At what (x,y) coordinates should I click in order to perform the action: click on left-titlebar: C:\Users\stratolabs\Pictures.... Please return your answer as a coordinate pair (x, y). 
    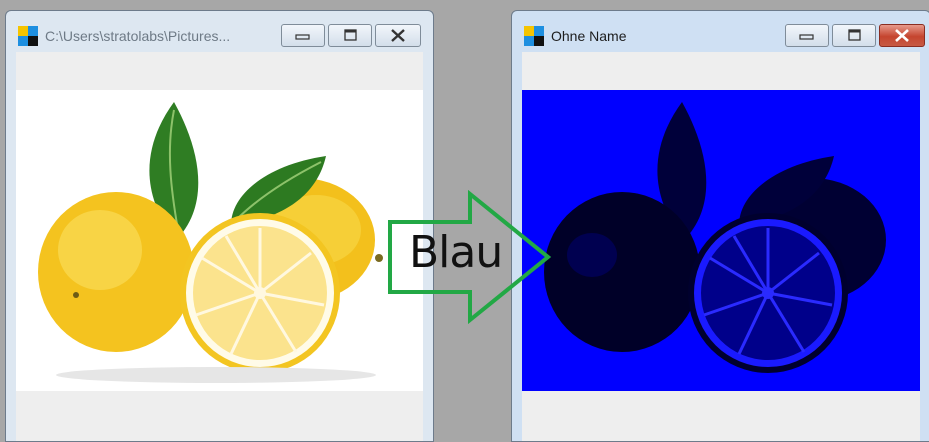
    Looking at the image, I should click on (219, 31).